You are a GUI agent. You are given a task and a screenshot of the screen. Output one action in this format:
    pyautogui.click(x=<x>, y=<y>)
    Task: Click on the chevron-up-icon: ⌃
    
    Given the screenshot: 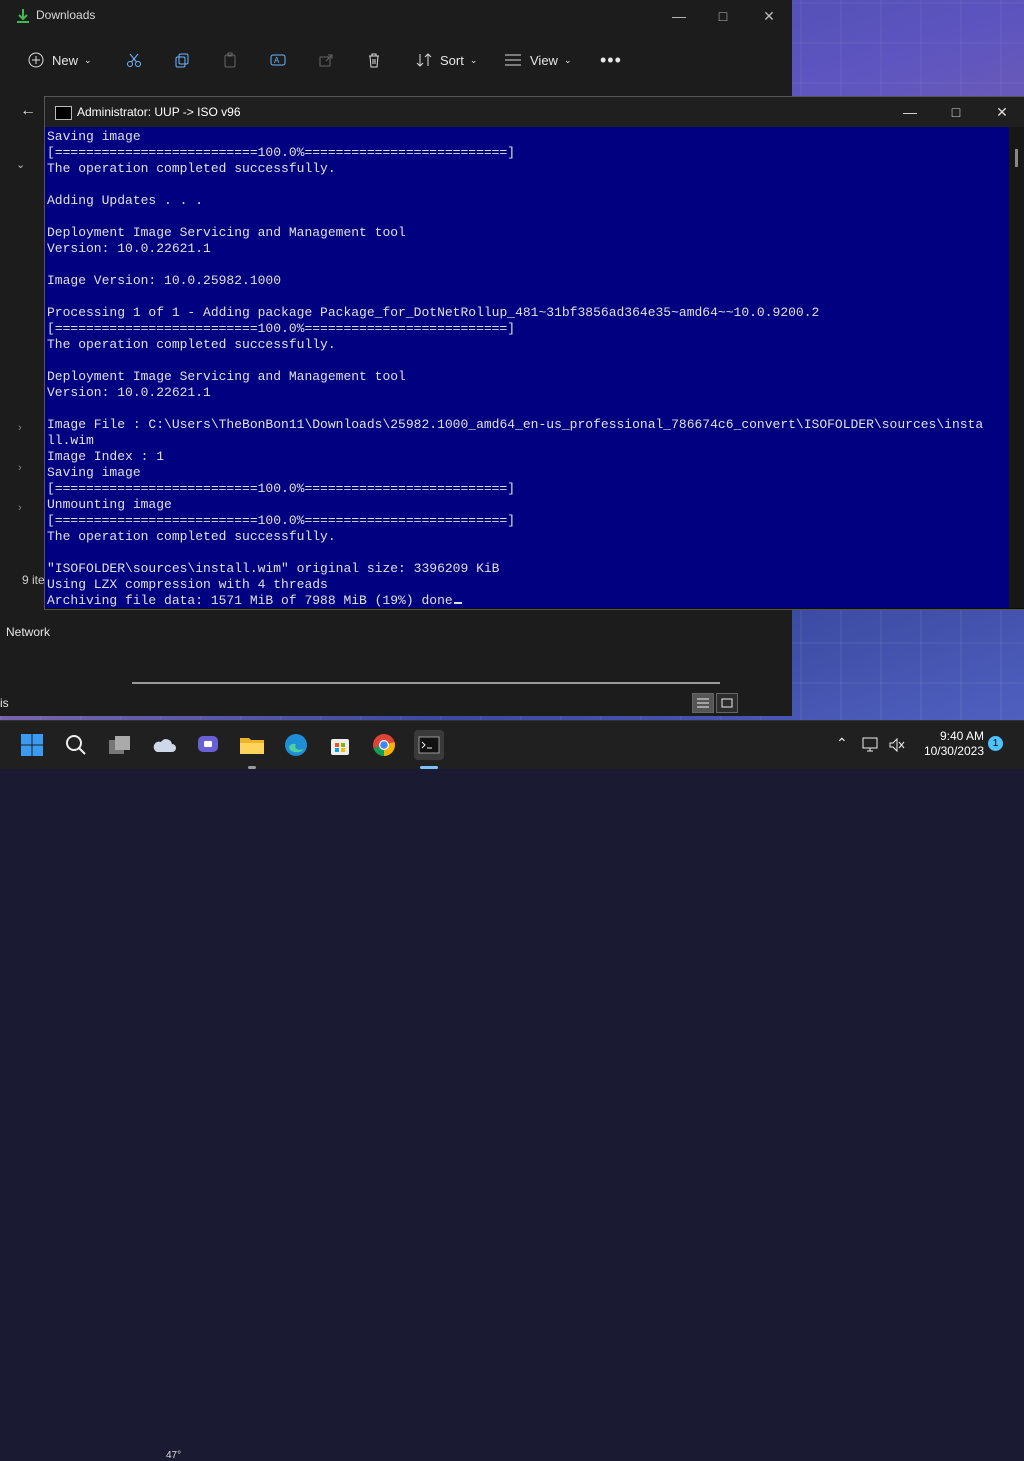 What is the action you would take?
    pyautogui.click(x=842, y=743)
    